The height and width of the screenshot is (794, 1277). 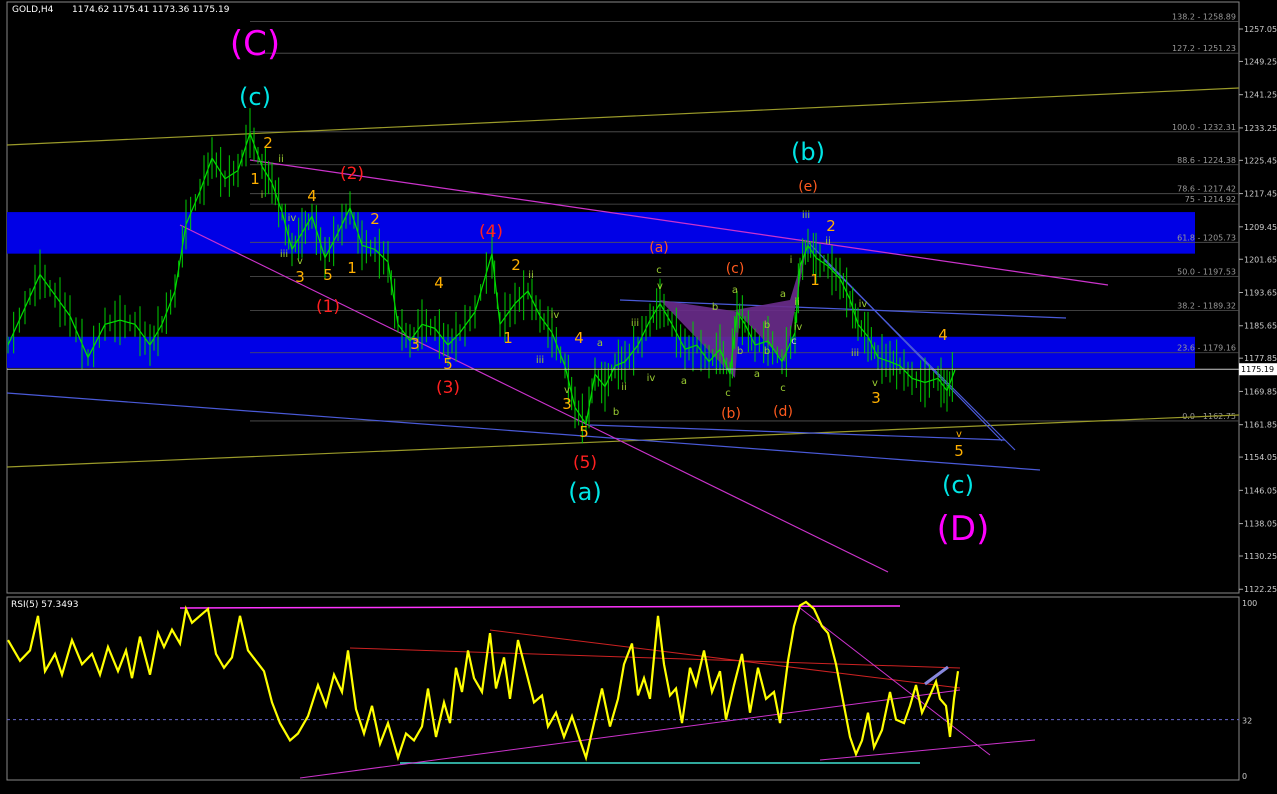 I want to click on wave-label-9: (4), so click(x=491, y=232).